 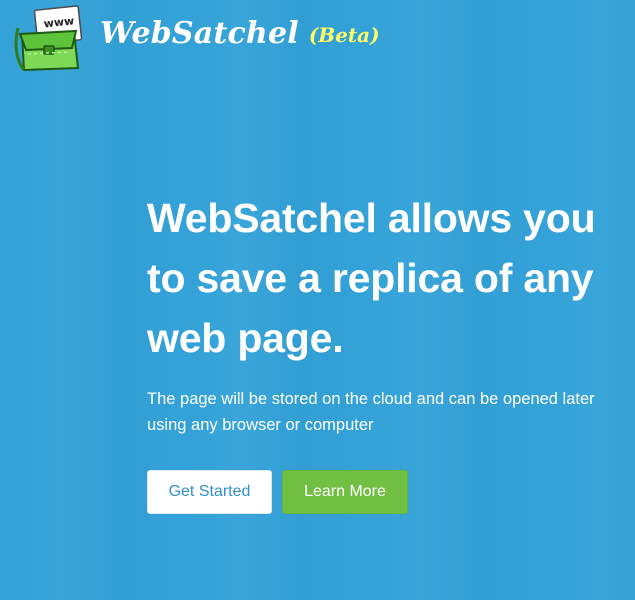 I want to click on get-started-button: Get Started, so click(x=209, y=492).